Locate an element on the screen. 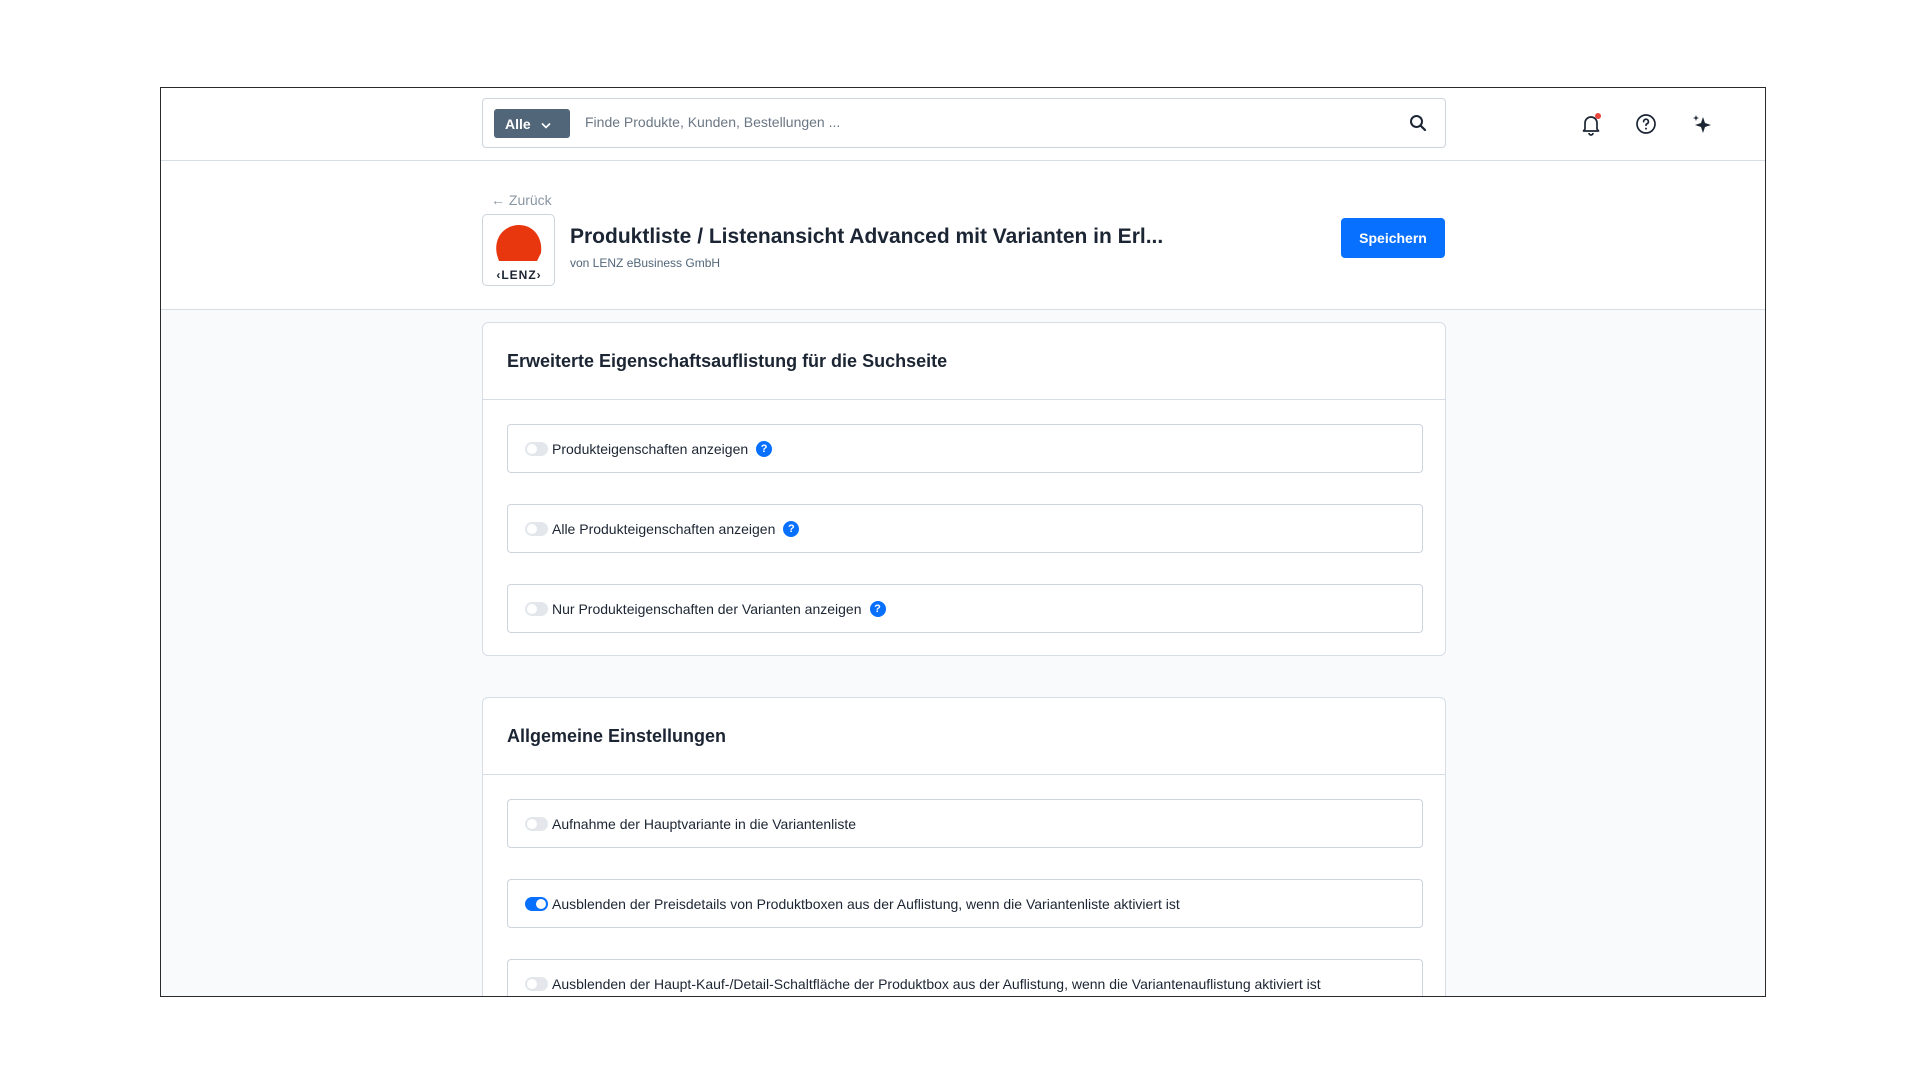 The height and width of the screenshot is (1080, 1920). option-row: Alle Produkteigenschaften anzeigen ? is located at coordinates (965, 528).